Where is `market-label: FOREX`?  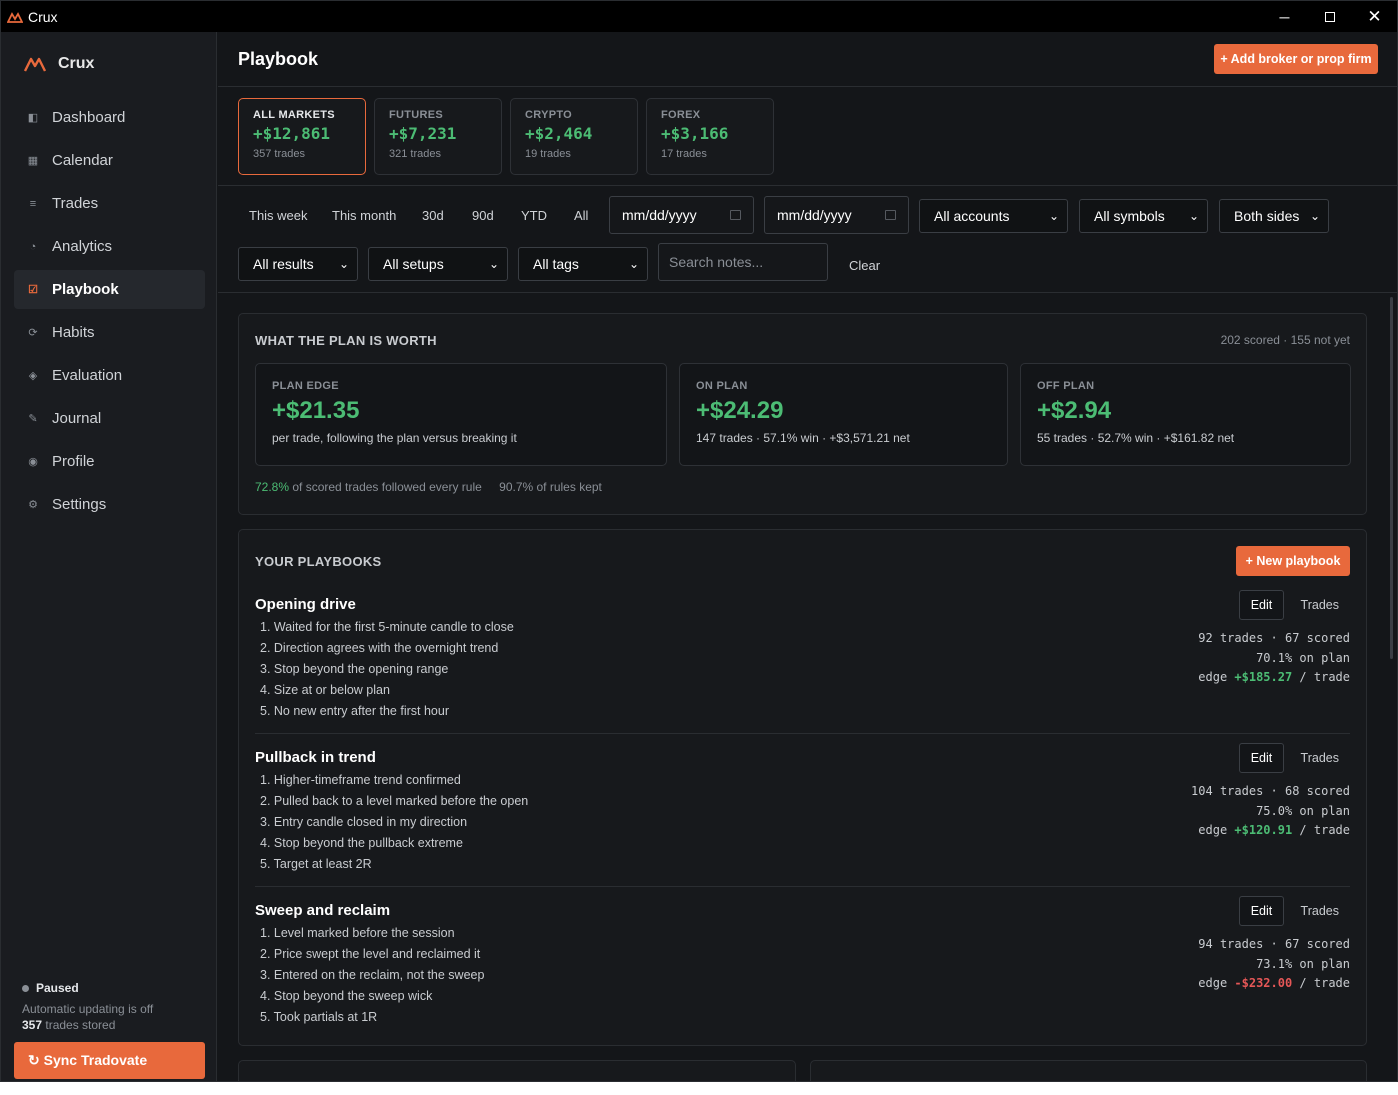 market-label: FOREX is located at coordinates (681, 115).